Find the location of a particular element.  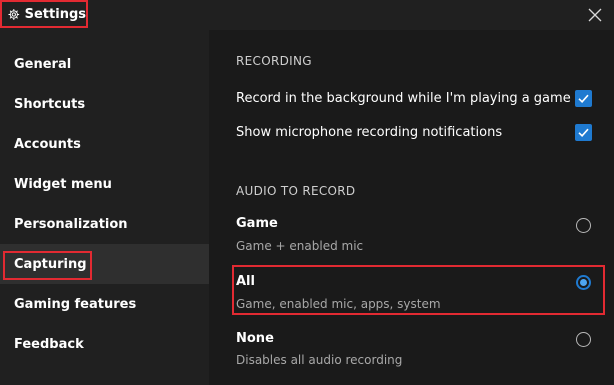

audio-option-subtitle: Disables all audio recording is located at coordinates (319, 360).